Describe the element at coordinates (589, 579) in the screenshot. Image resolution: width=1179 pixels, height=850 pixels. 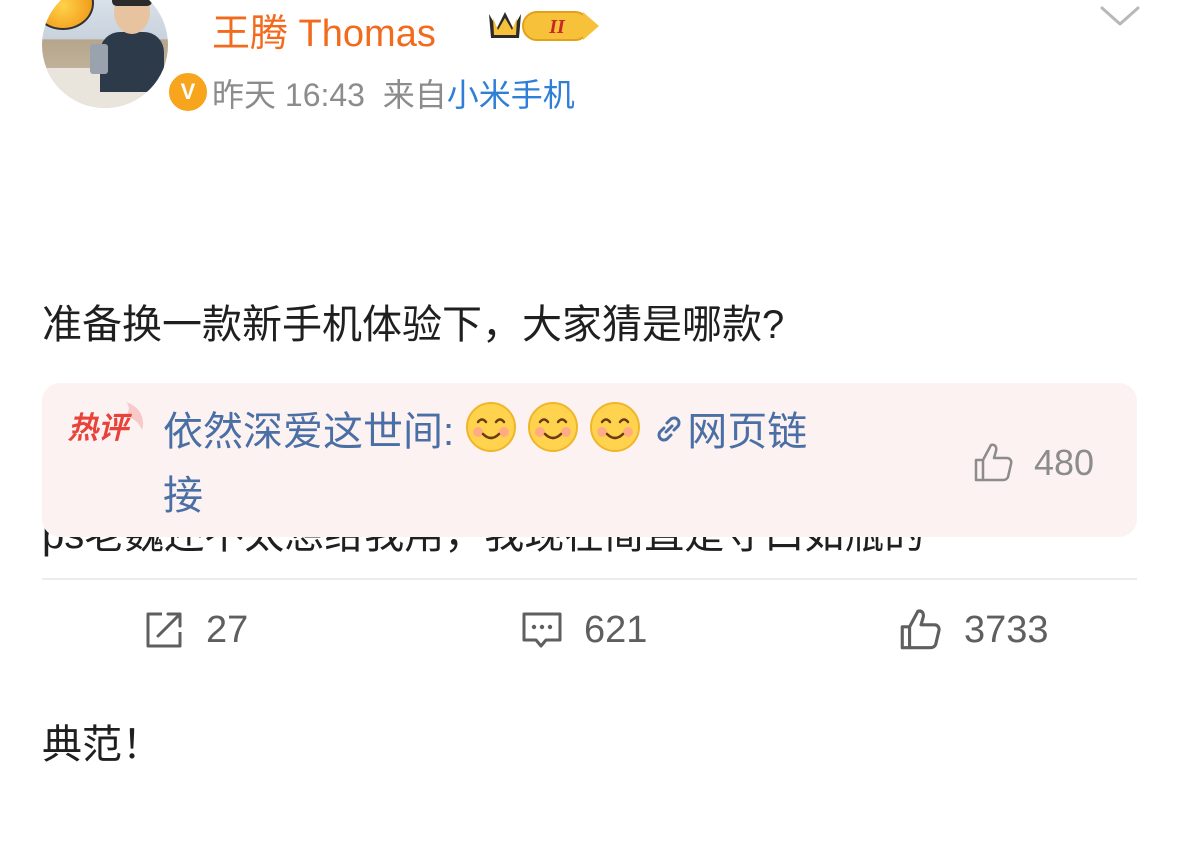
I see `divider` at that location.